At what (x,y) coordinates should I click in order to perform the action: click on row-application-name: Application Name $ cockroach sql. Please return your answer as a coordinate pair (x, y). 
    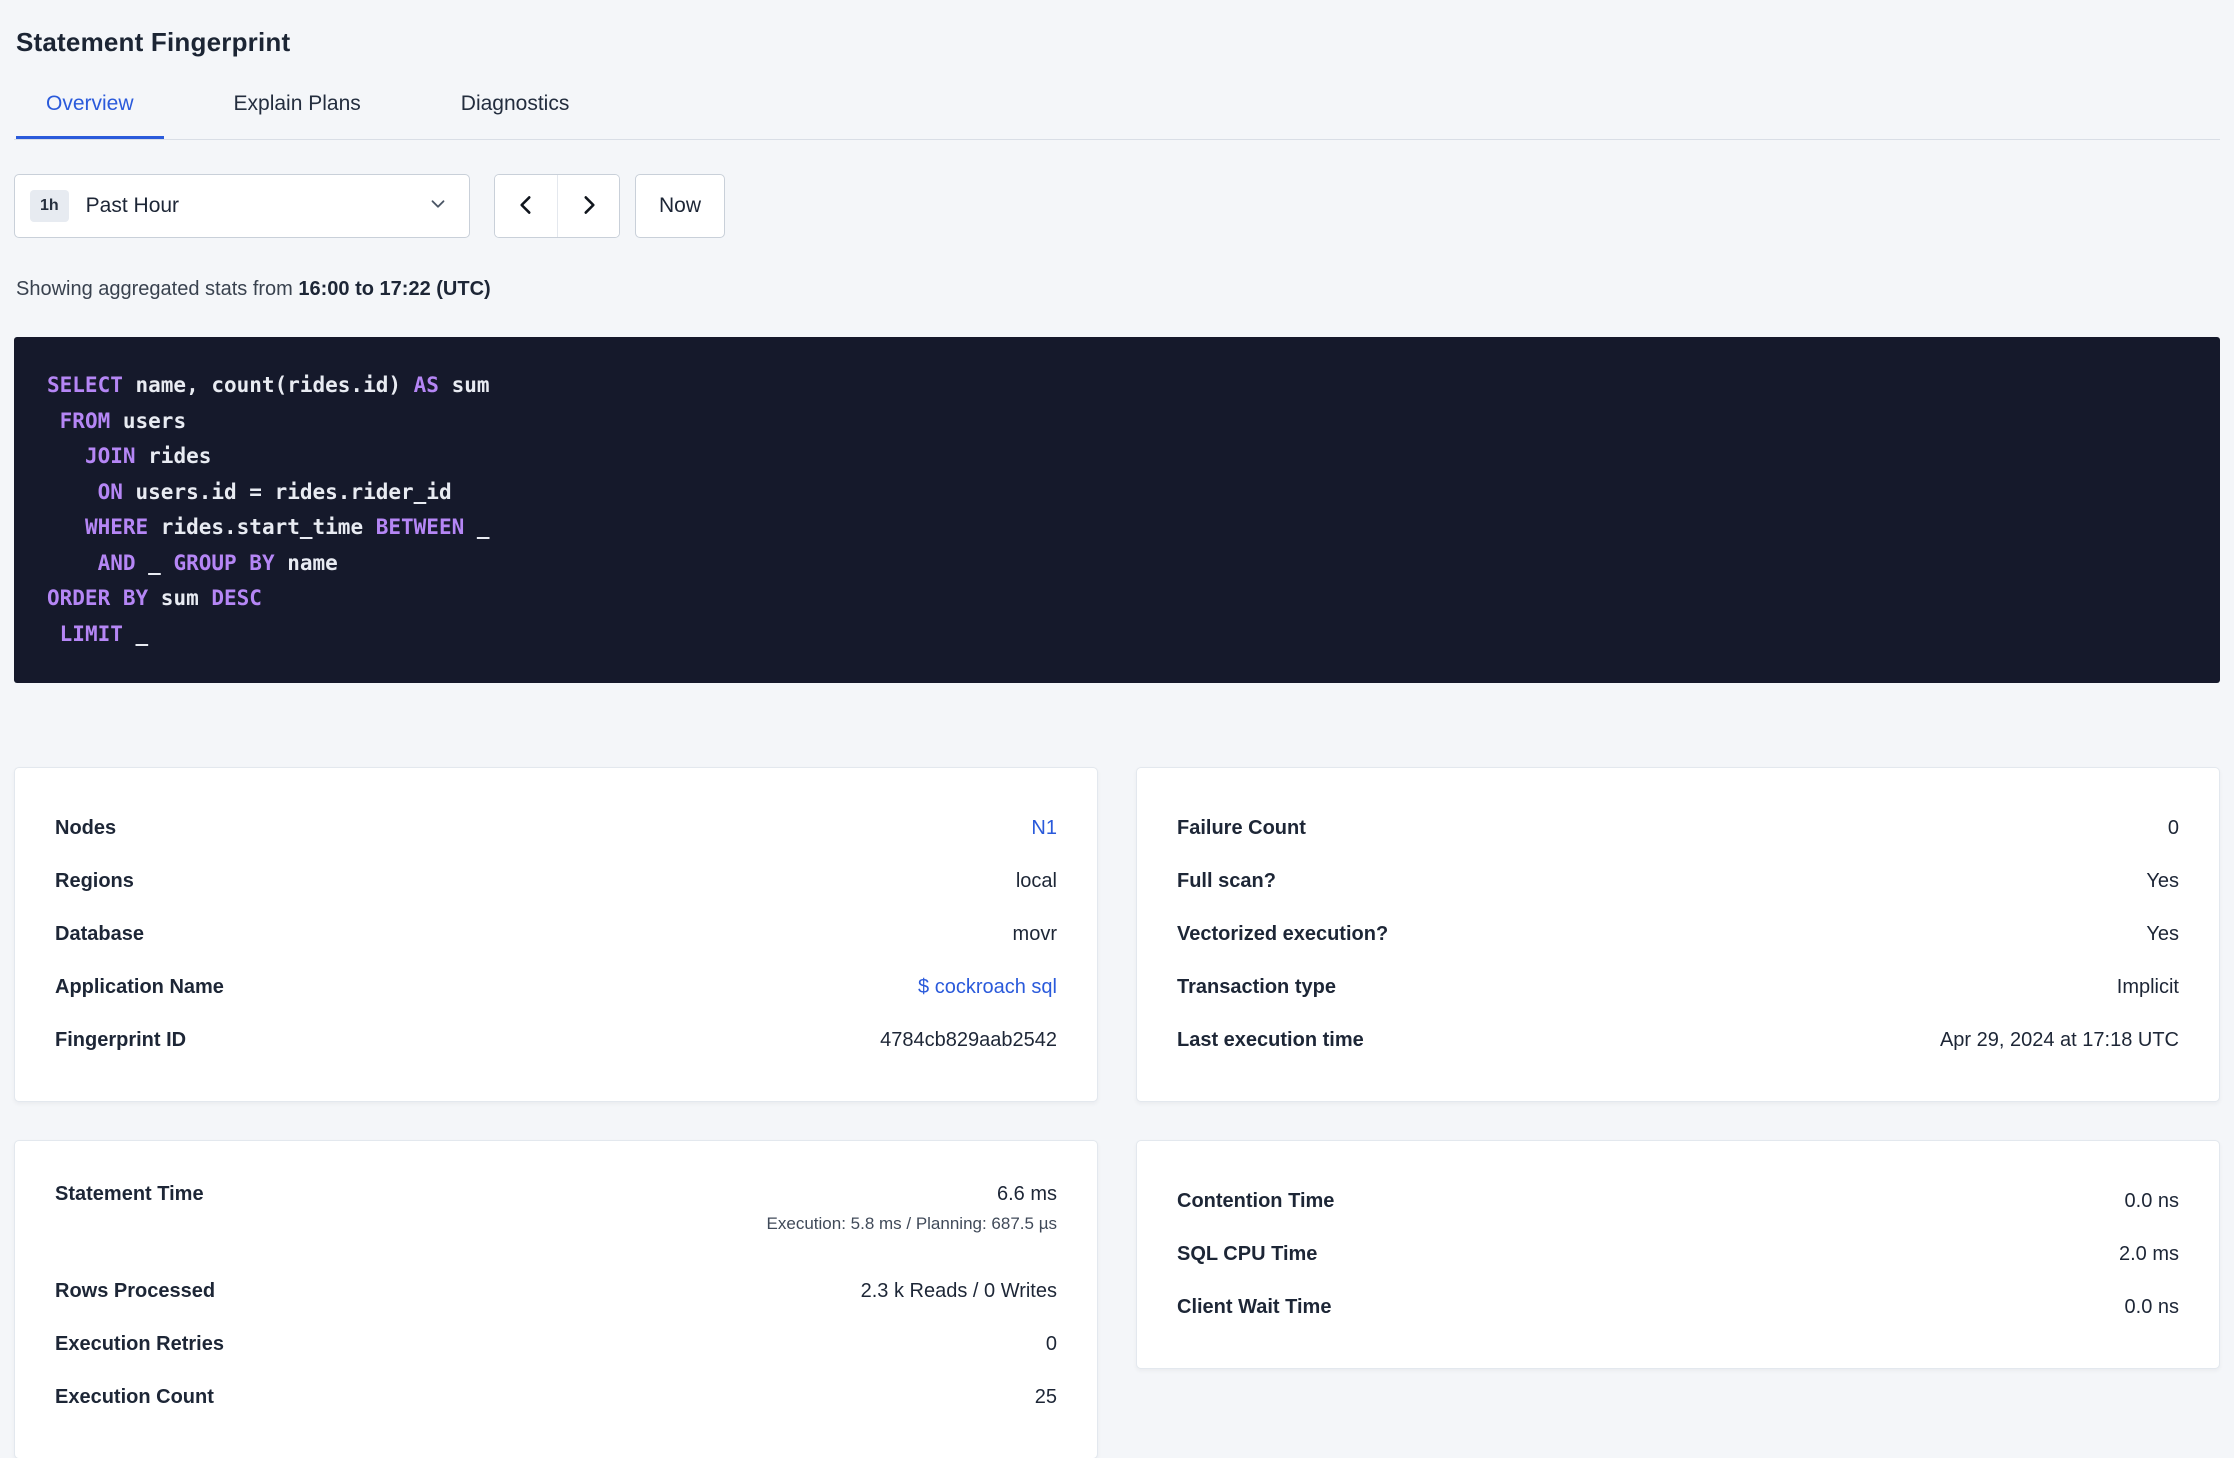
    Looking at the image, I should click on (556, 987).